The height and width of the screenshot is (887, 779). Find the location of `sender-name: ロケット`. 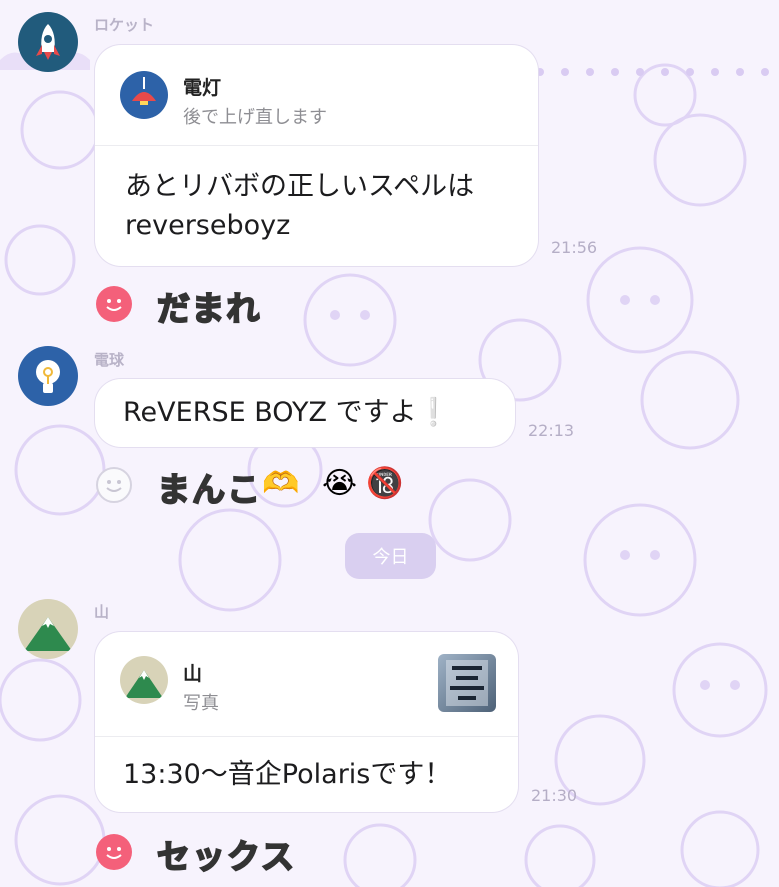

sender-name: ロケット is located at coordinates (124, 25).